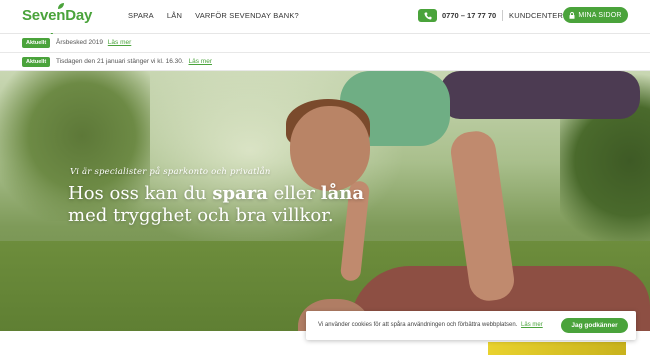 The height and width of the screenshot is (355, 650). Describe the element at coordinates (140, 193) in the screenshot. I see `hero-title-text: Hos oss kan du` at that location.